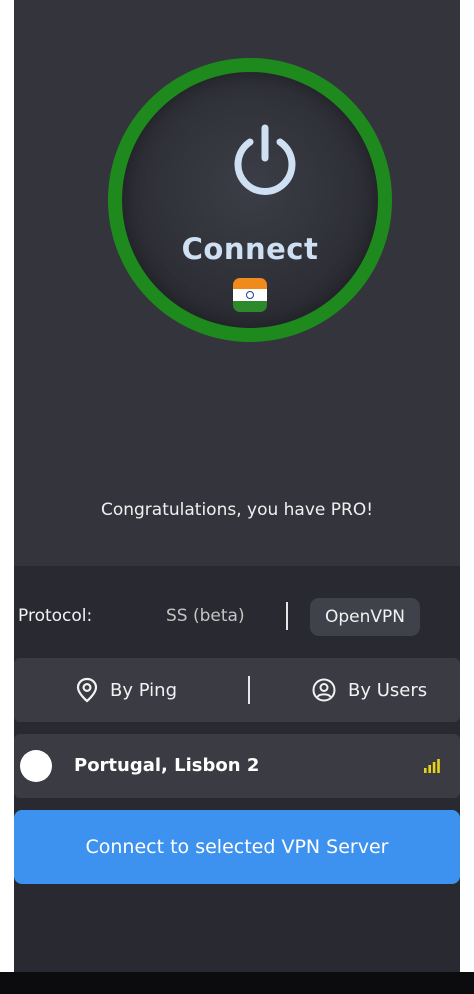  Describe the element at coordinates (287, 616) in the screenshot. I see `protocol-divider` at that location.